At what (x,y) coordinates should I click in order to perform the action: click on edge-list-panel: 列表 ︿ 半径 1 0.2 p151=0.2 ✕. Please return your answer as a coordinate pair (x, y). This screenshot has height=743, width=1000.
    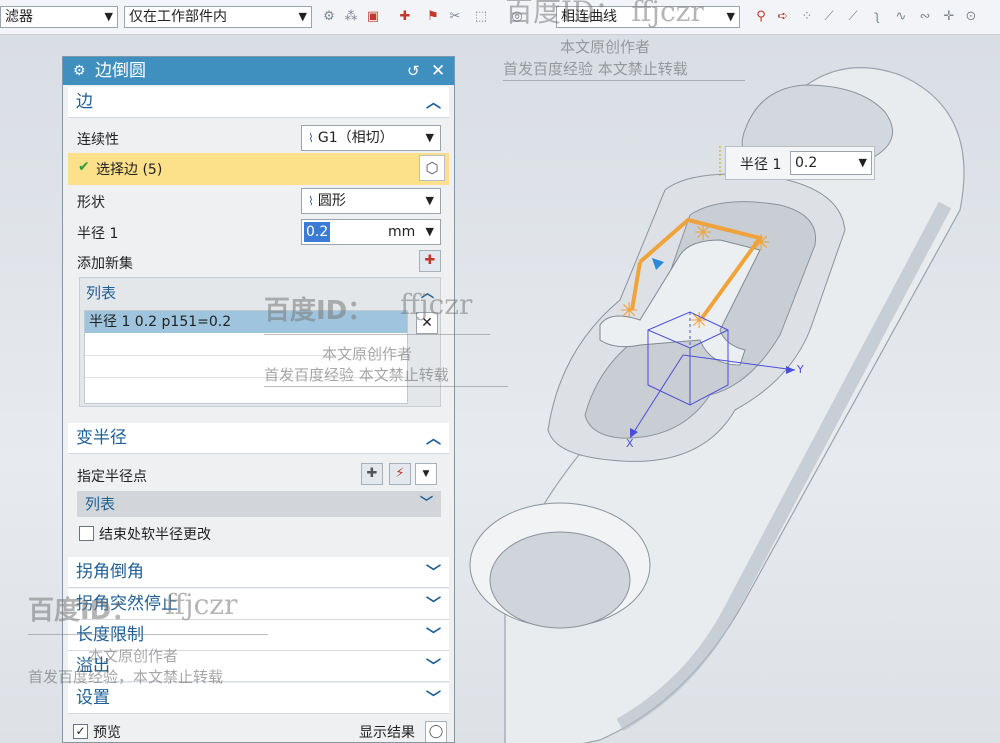
    Looking at the image, I should click on (260, 342).